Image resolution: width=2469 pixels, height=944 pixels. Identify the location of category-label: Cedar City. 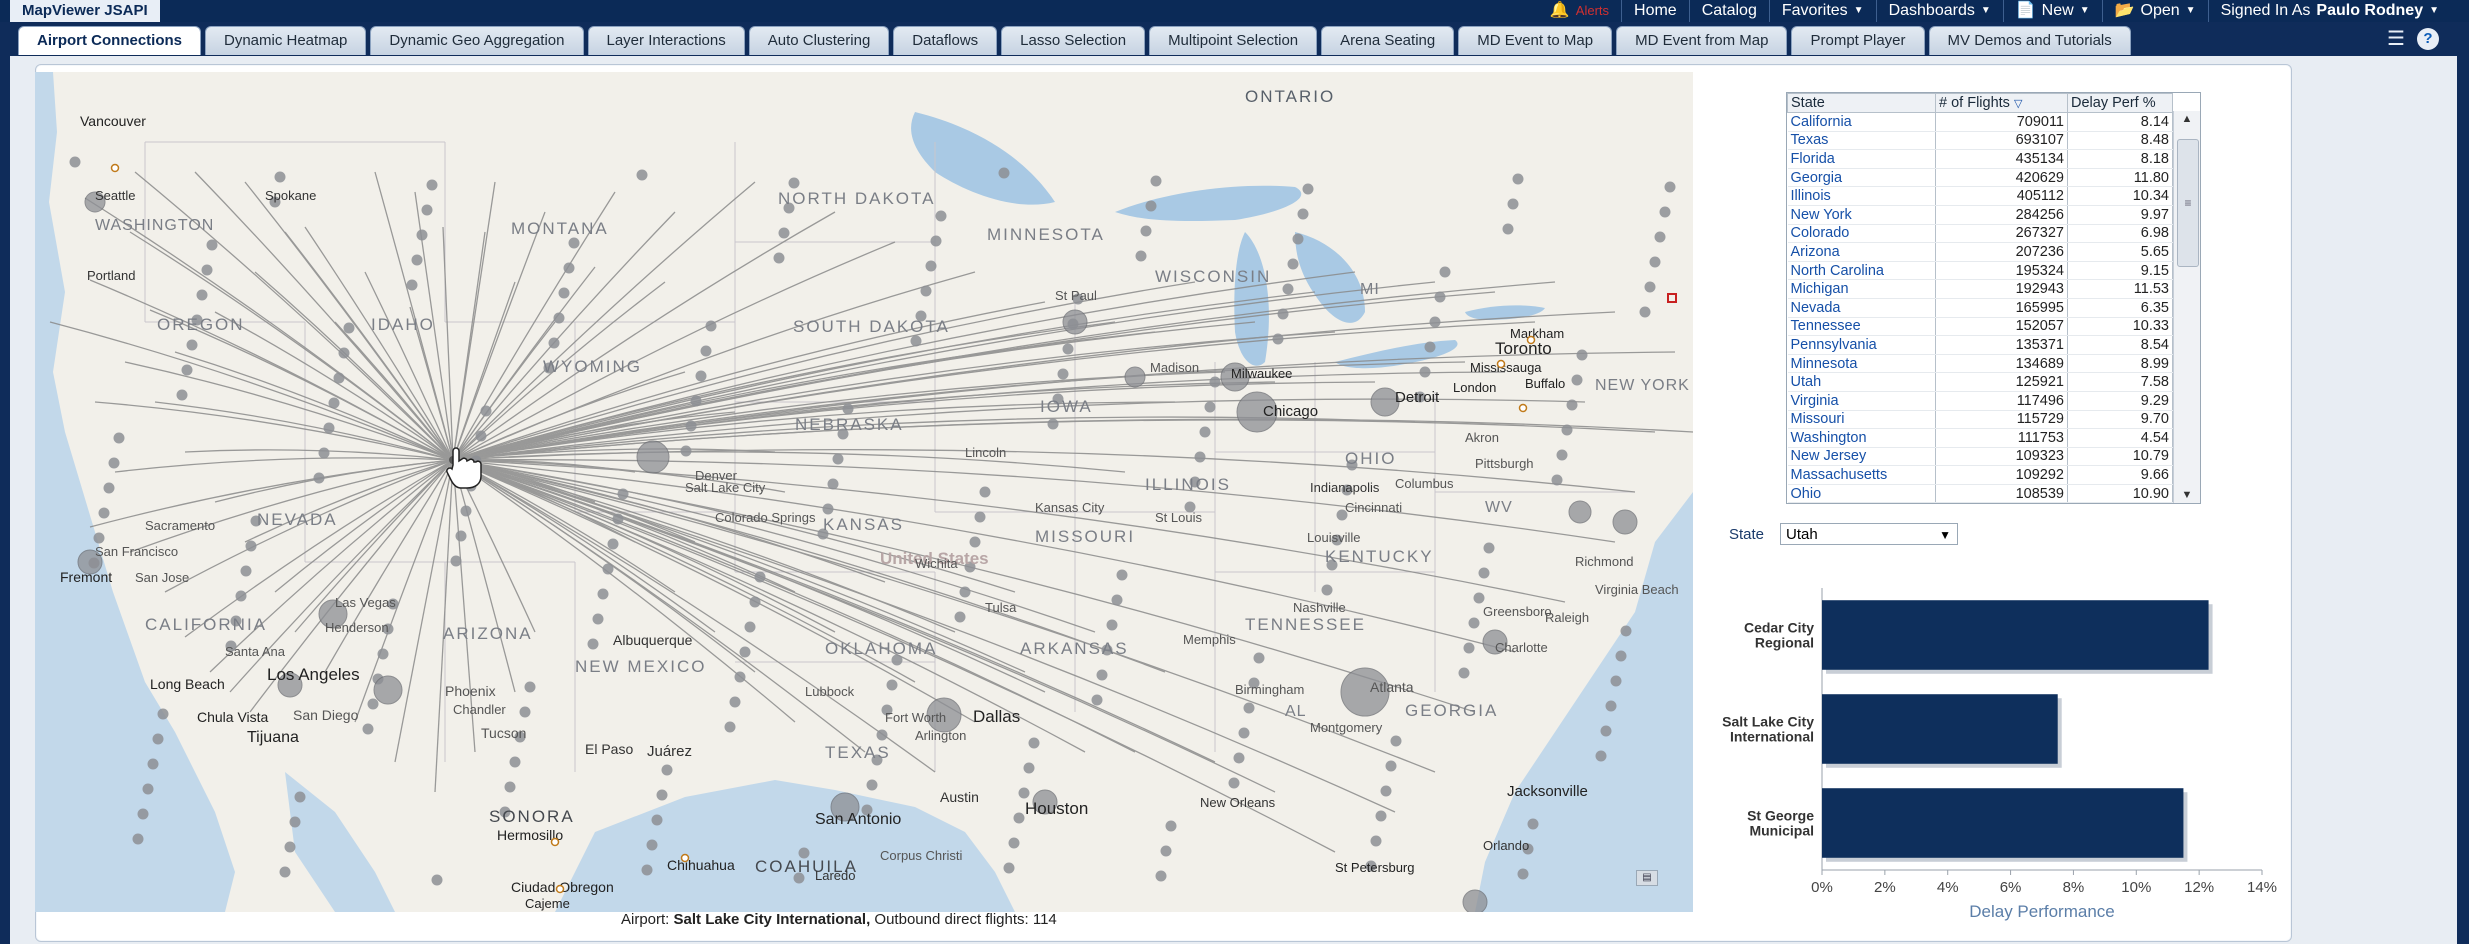
(1779, 628).